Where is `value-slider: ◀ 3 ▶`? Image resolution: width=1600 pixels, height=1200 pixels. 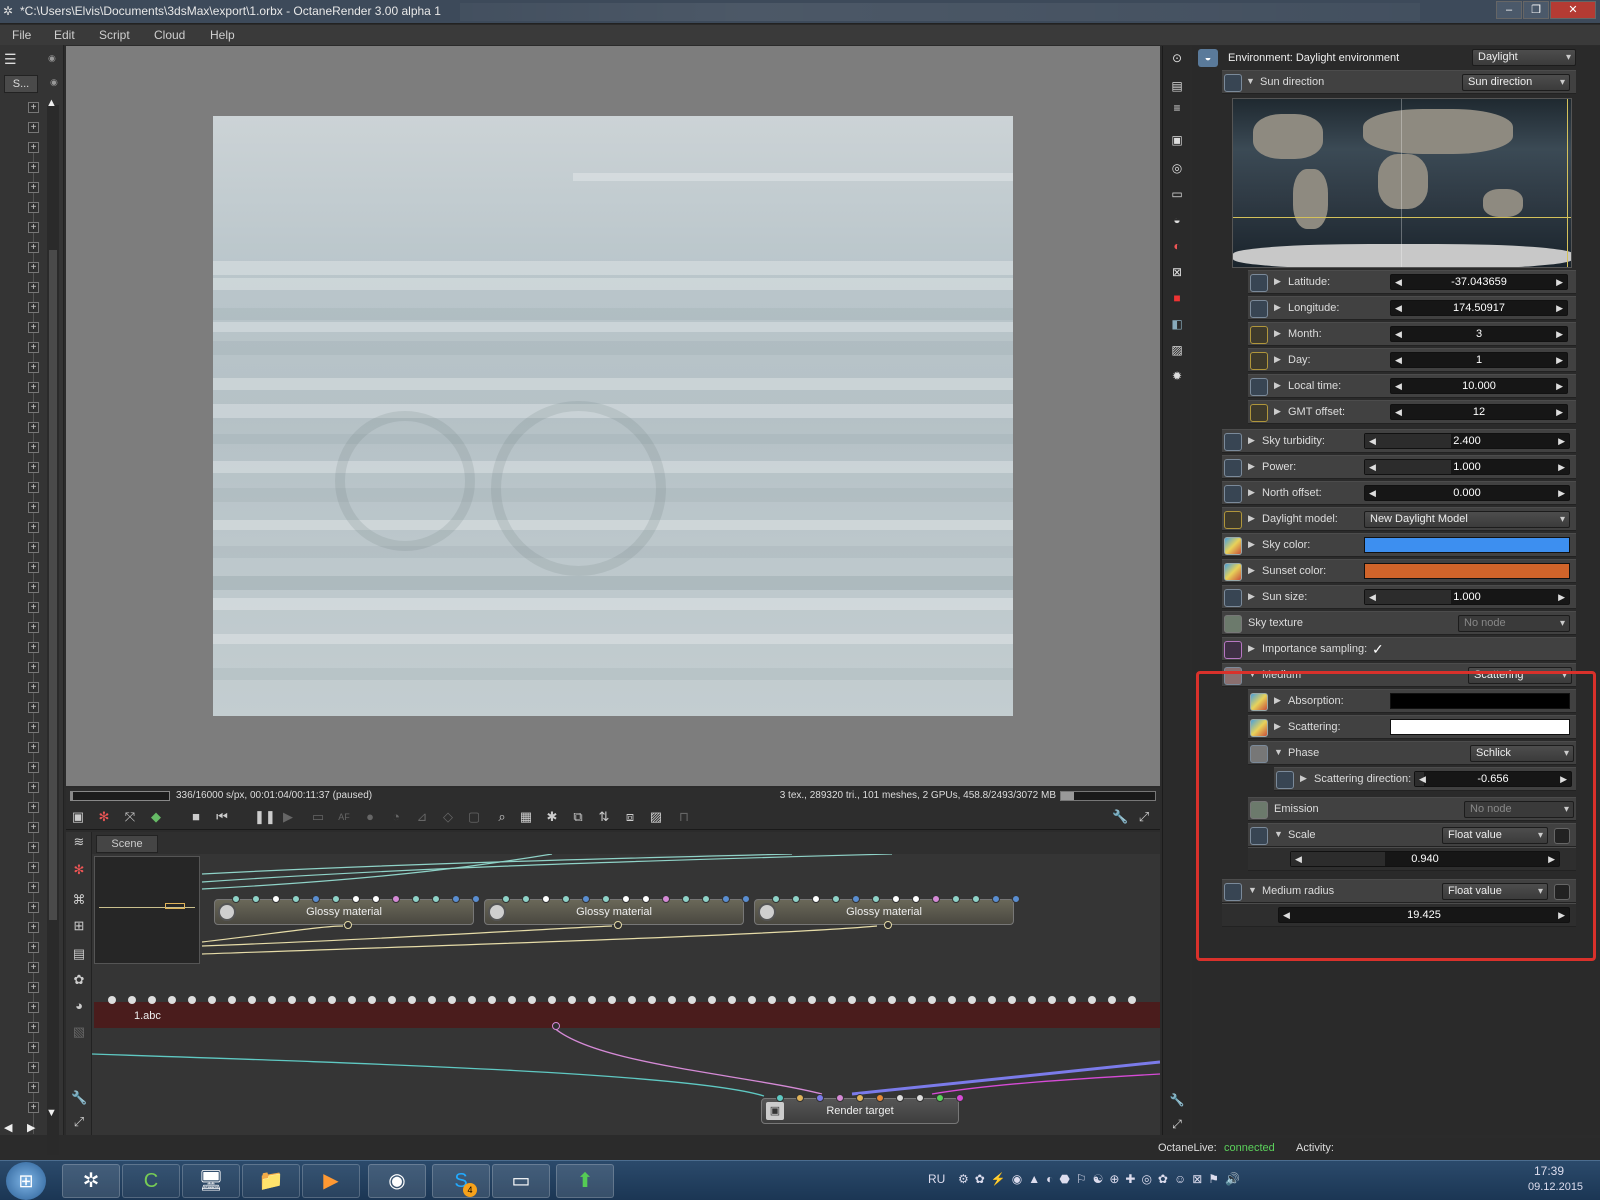 value-slider: ◀ 3 ▶ is located at coordinates (1479, 334).